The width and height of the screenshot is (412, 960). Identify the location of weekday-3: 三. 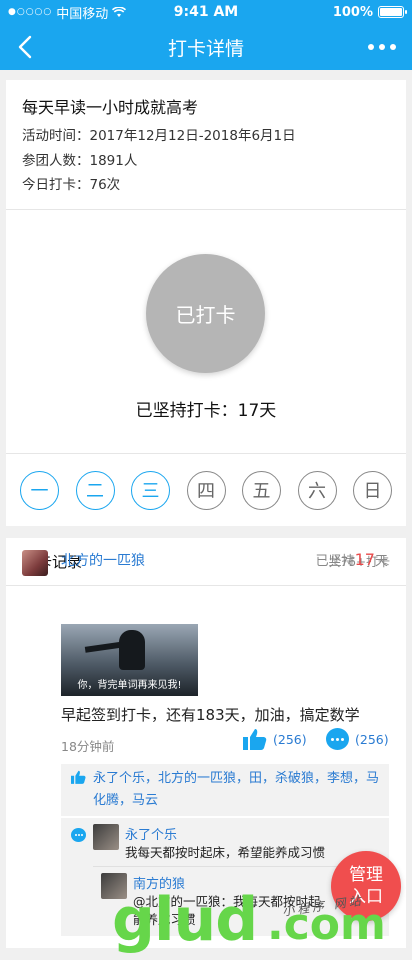
(150, 490).